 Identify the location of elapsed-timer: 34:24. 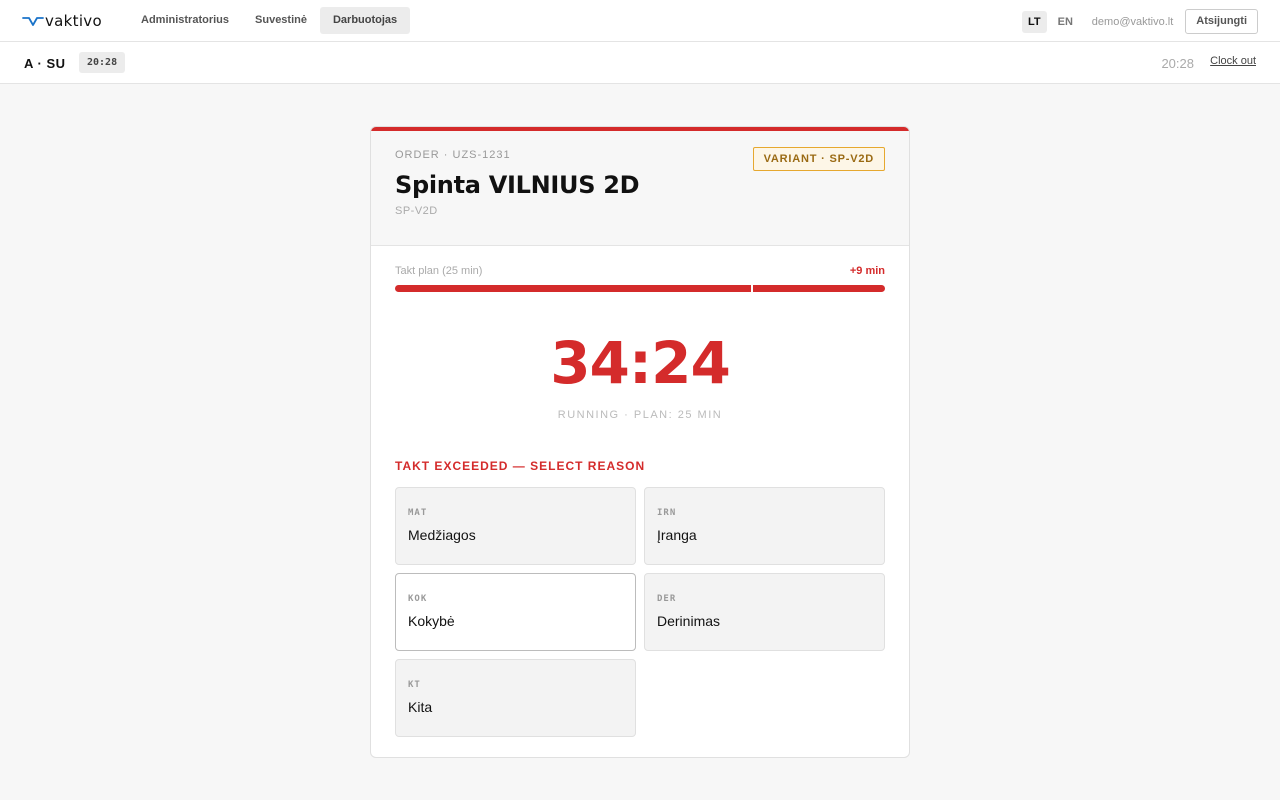
(640, 363).